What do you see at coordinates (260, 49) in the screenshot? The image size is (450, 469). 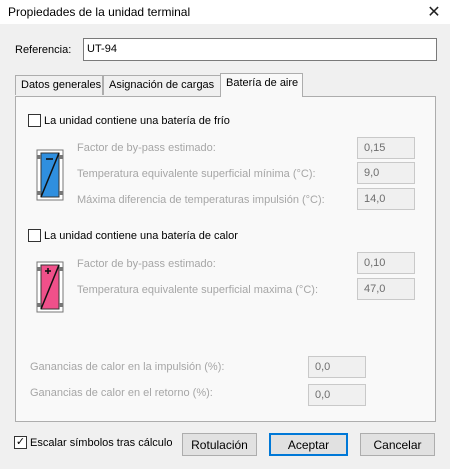 I see `reference-input: UT-94` at bounding box center [260, 49].